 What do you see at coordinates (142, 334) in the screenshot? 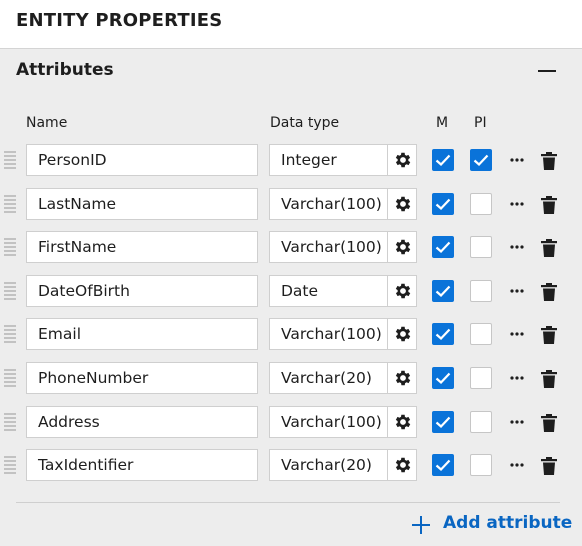
I see `attribute-name-input: Email` at bounding box center [142, 334].